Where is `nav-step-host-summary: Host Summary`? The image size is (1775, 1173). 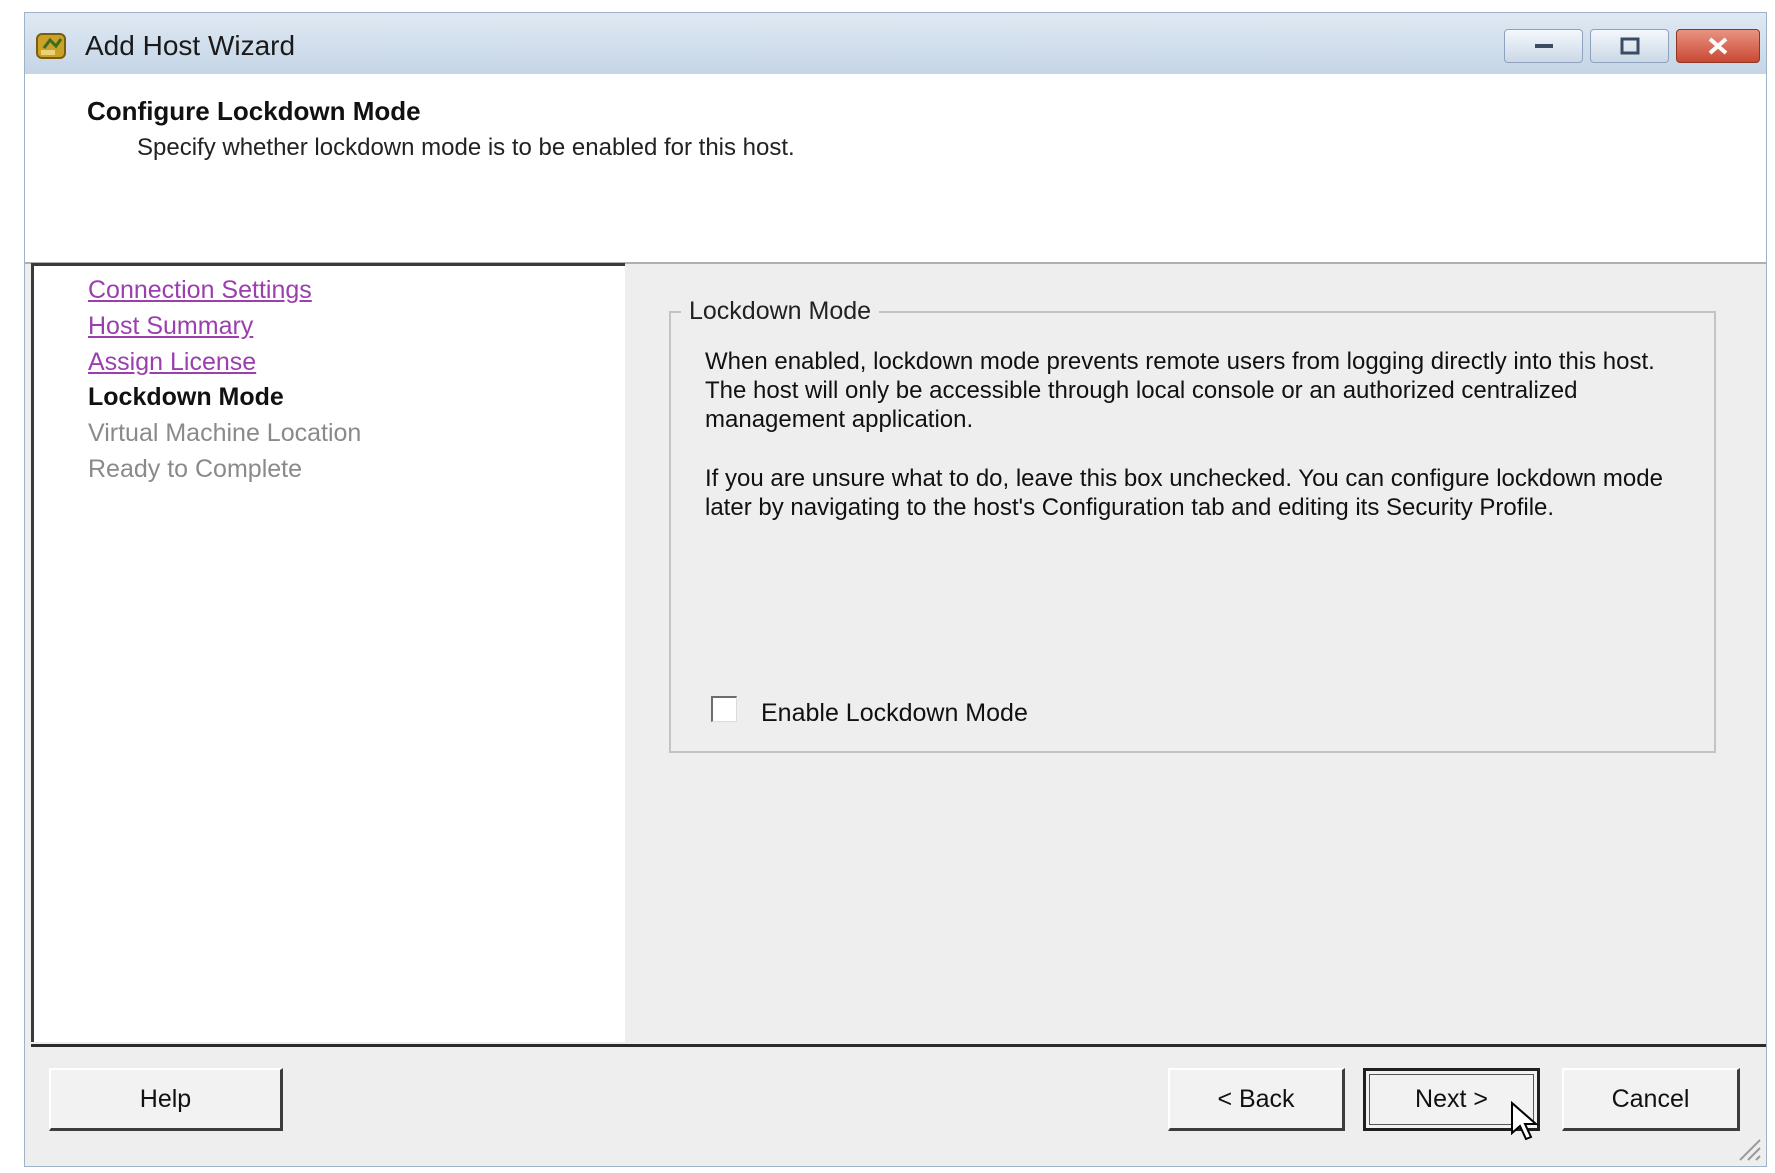
nav-step-host-summary: Host Summary is located at coordinates (170, 326).